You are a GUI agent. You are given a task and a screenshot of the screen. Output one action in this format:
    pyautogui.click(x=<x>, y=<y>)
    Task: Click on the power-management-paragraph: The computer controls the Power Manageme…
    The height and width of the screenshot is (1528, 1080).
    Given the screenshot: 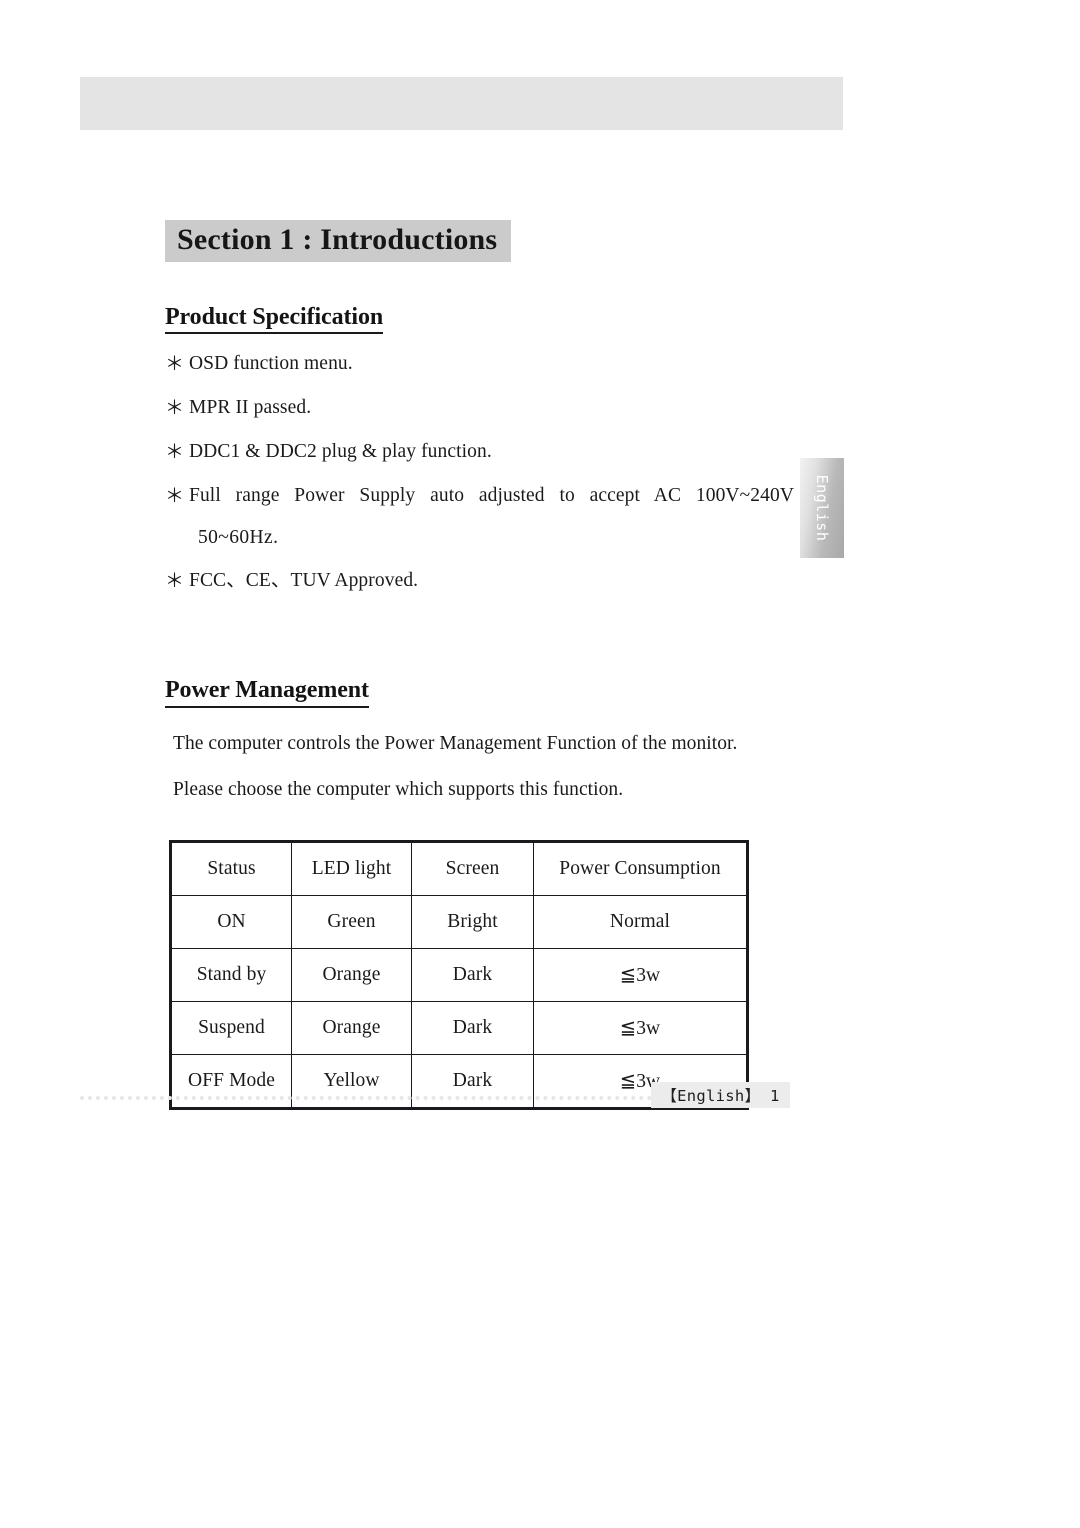 What is the action you would take?
    pyautogui.click(x=455, y=743)
    